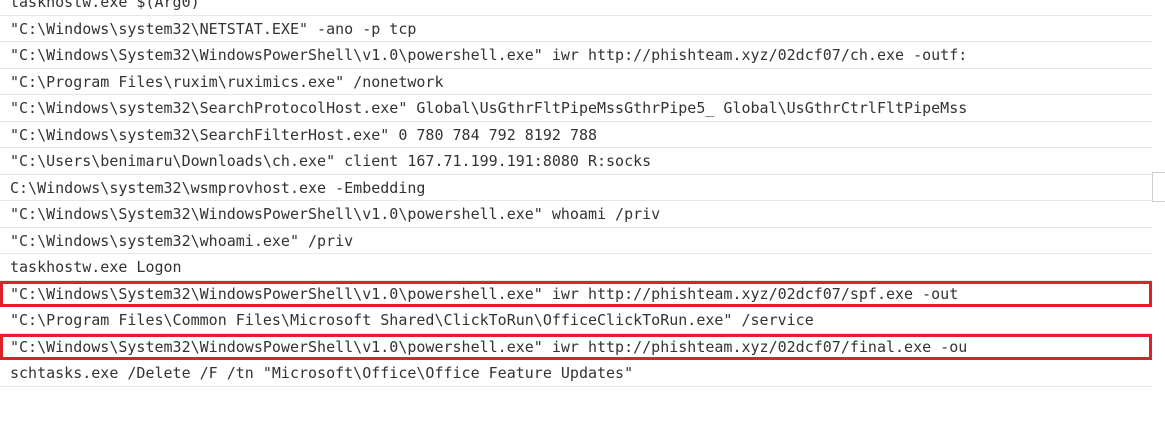 The width and height of the screenshot is (1165, 425). Describe the element at coordinates (1158, 187) in the screenshot. I see `scrollbar-thumb` at that location.